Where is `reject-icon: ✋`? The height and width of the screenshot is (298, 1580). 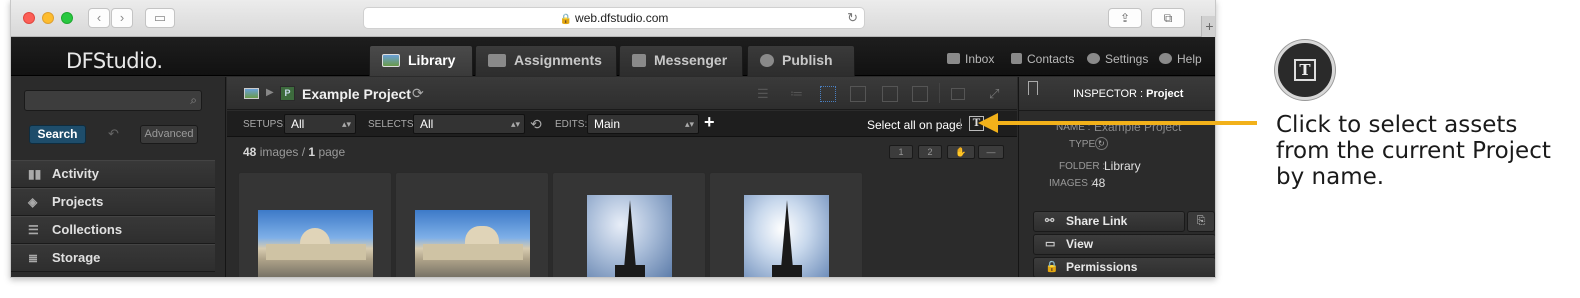 reject-icon: ✋ is located at coordinates (961, 152).